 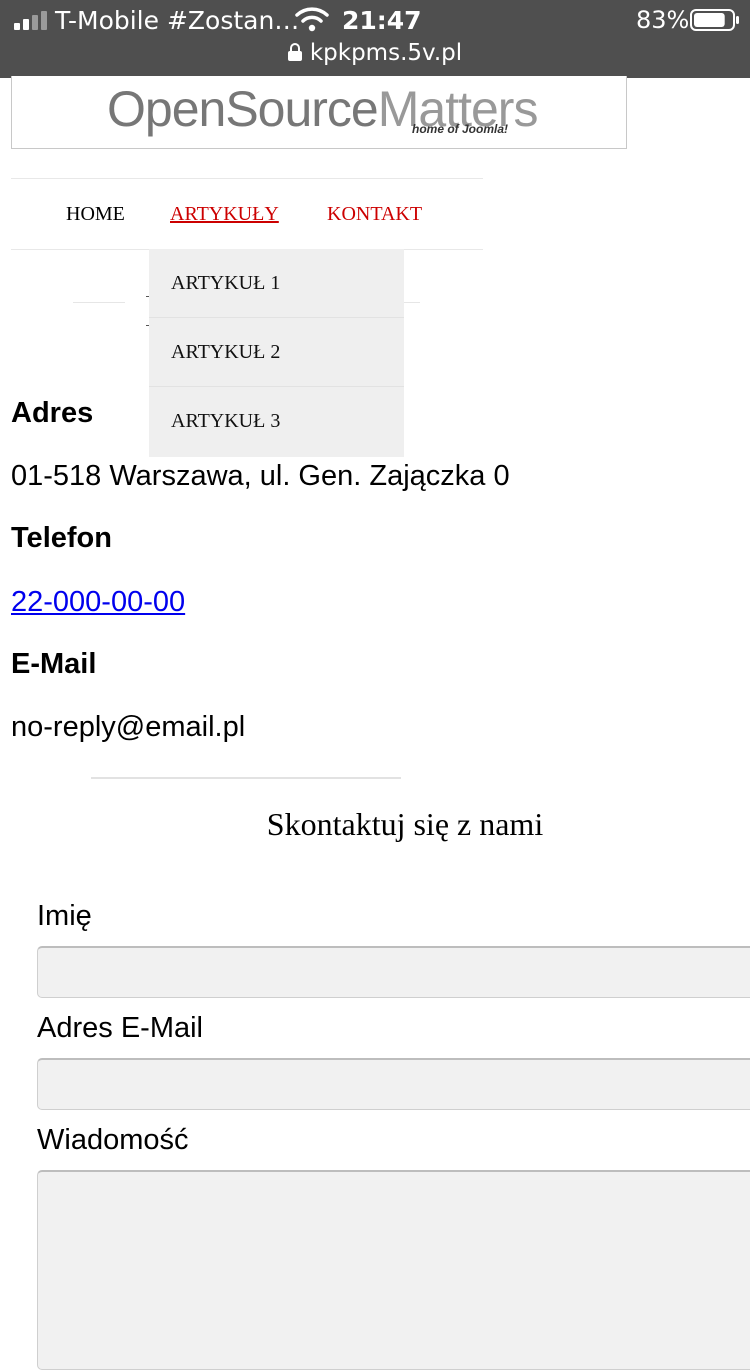 I want to click on nav-item-kontakt: KONTAKT, so click(x=374, y=214).